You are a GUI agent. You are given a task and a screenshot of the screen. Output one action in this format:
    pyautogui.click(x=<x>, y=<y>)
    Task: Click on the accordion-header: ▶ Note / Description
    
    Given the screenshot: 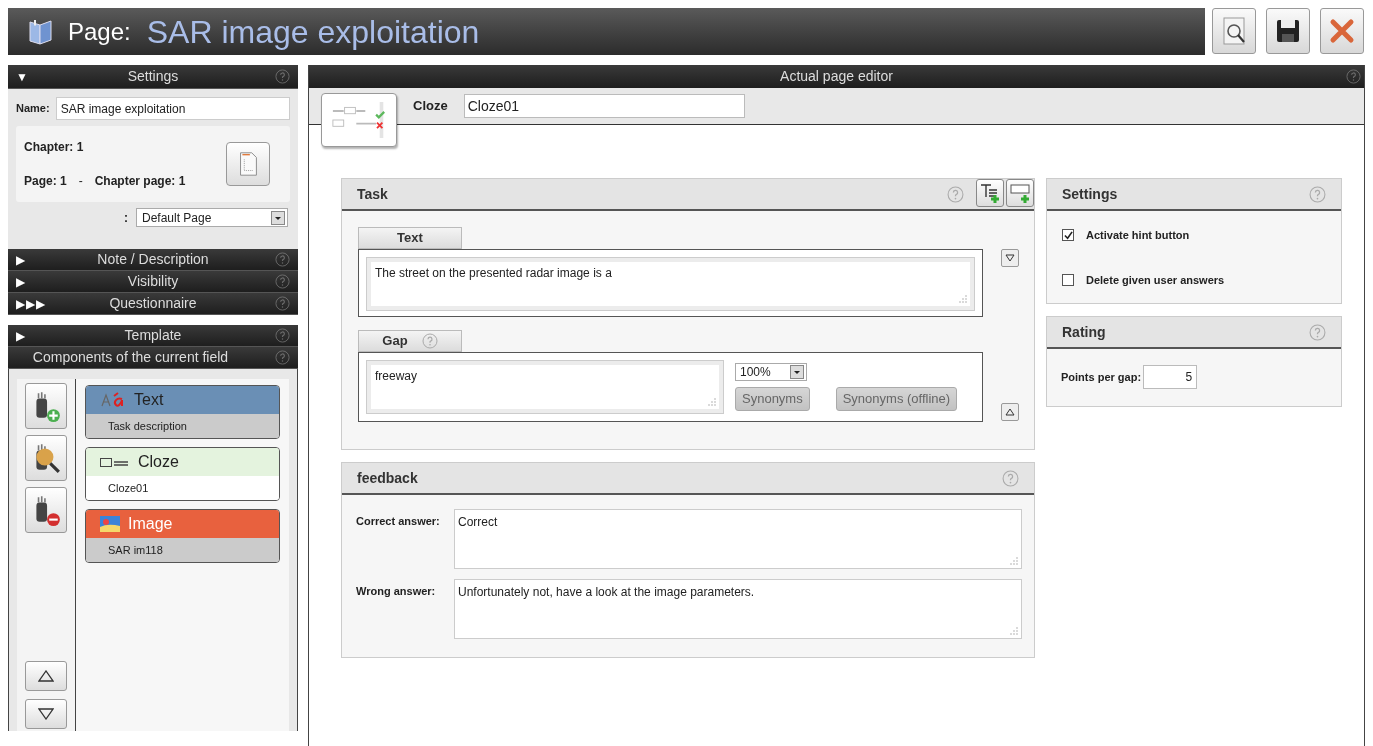 What is the action you would take?
    pyautogui.click(x=153, y=260)
    